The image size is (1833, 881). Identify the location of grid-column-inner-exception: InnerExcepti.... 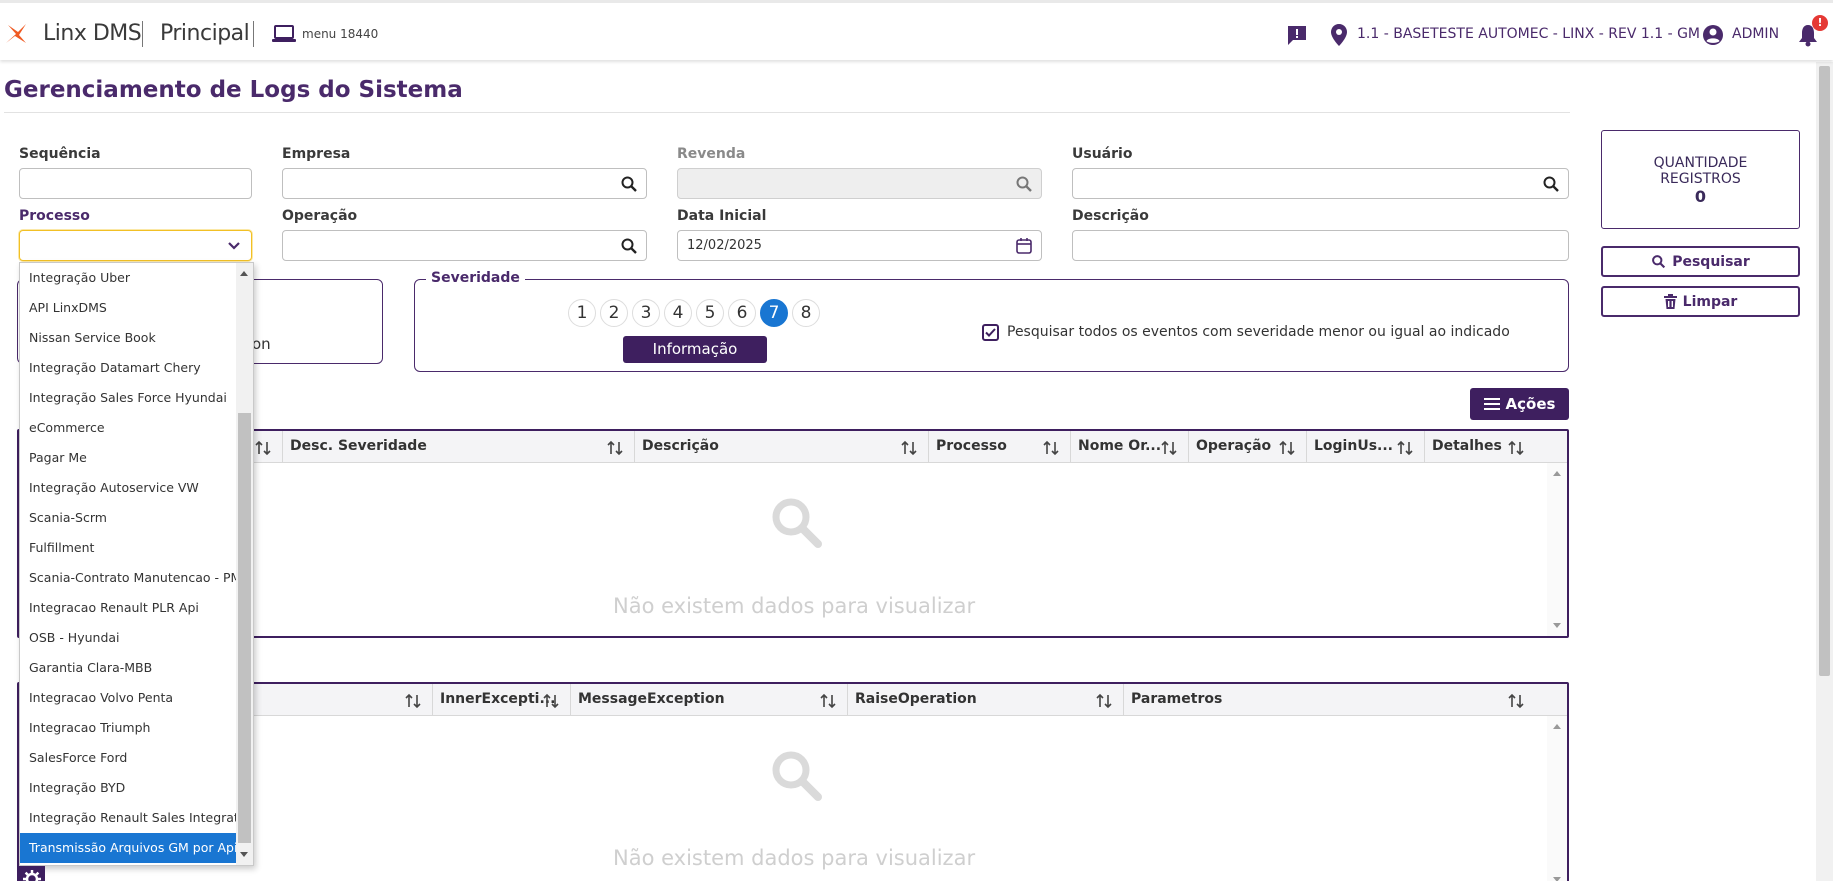
(502, 700).